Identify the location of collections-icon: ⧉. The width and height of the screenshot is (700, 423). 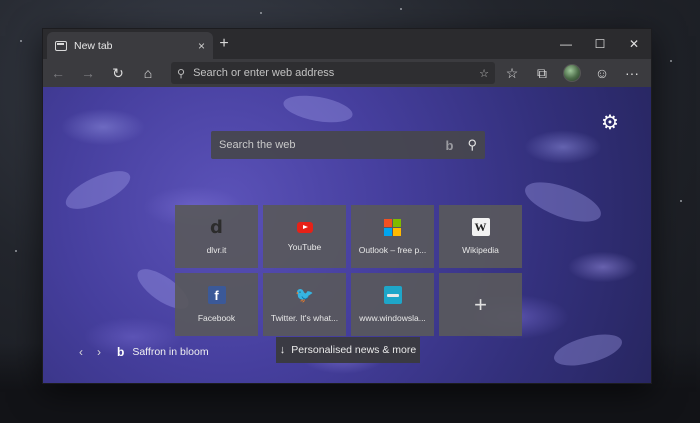
(542, 73).